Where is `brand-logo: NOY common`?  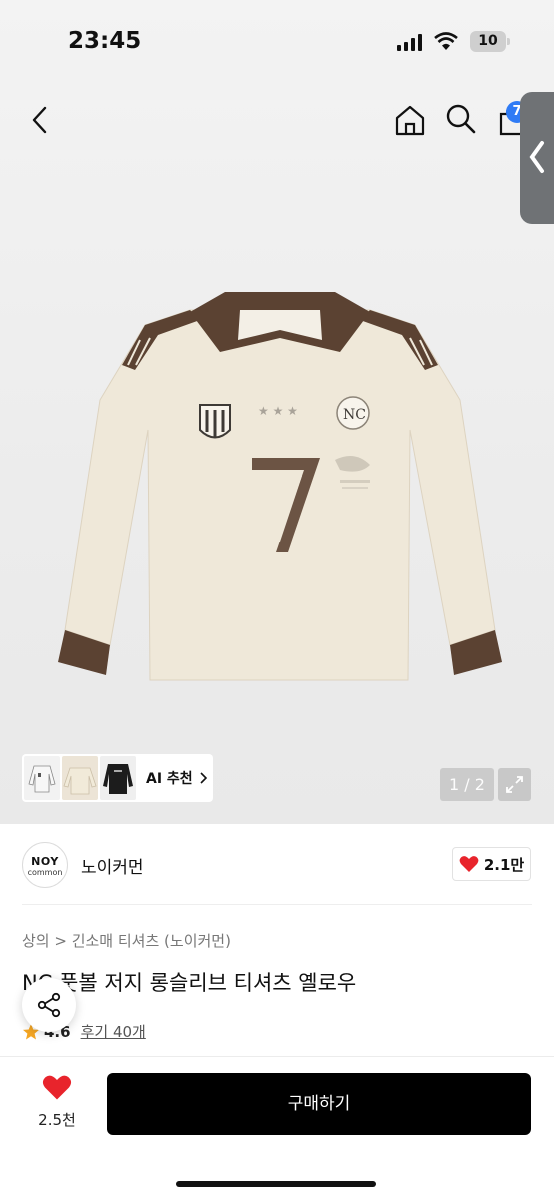
brand-logo: NOY common is located at coordinates (45, 865).